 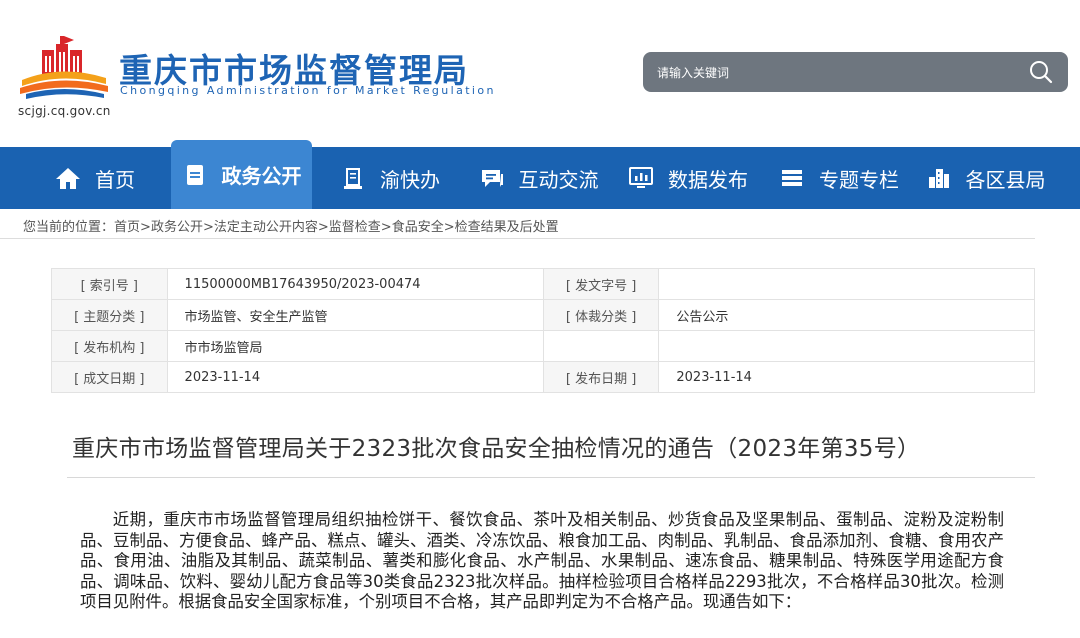 I want to click on nav-label: 数据发布, so click(x=708, y=179).